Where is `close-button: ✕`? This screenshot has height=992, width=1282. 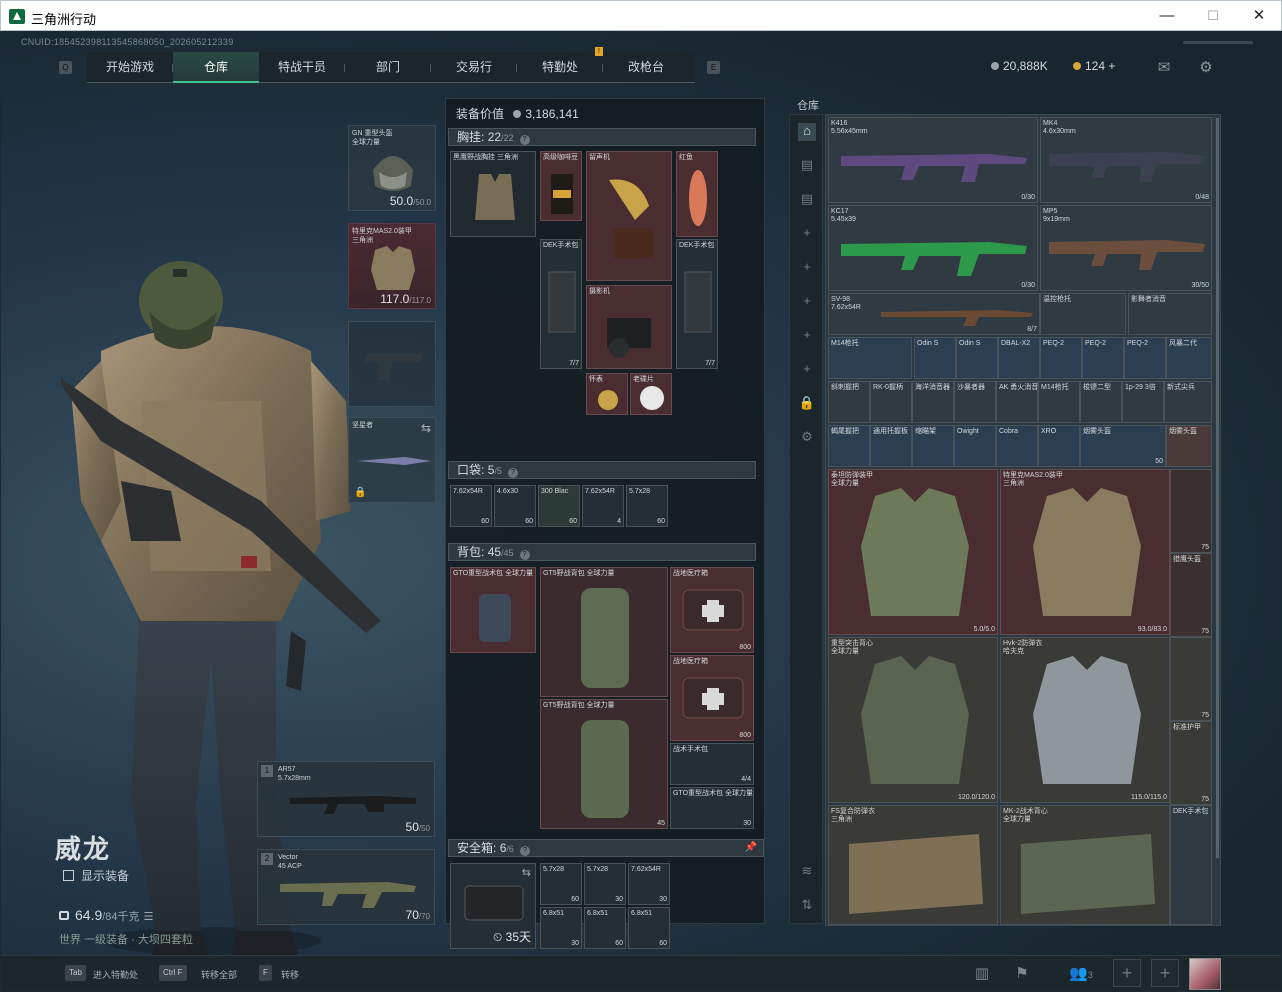 close-button: ✕ is located at coordinates (1259, 16).